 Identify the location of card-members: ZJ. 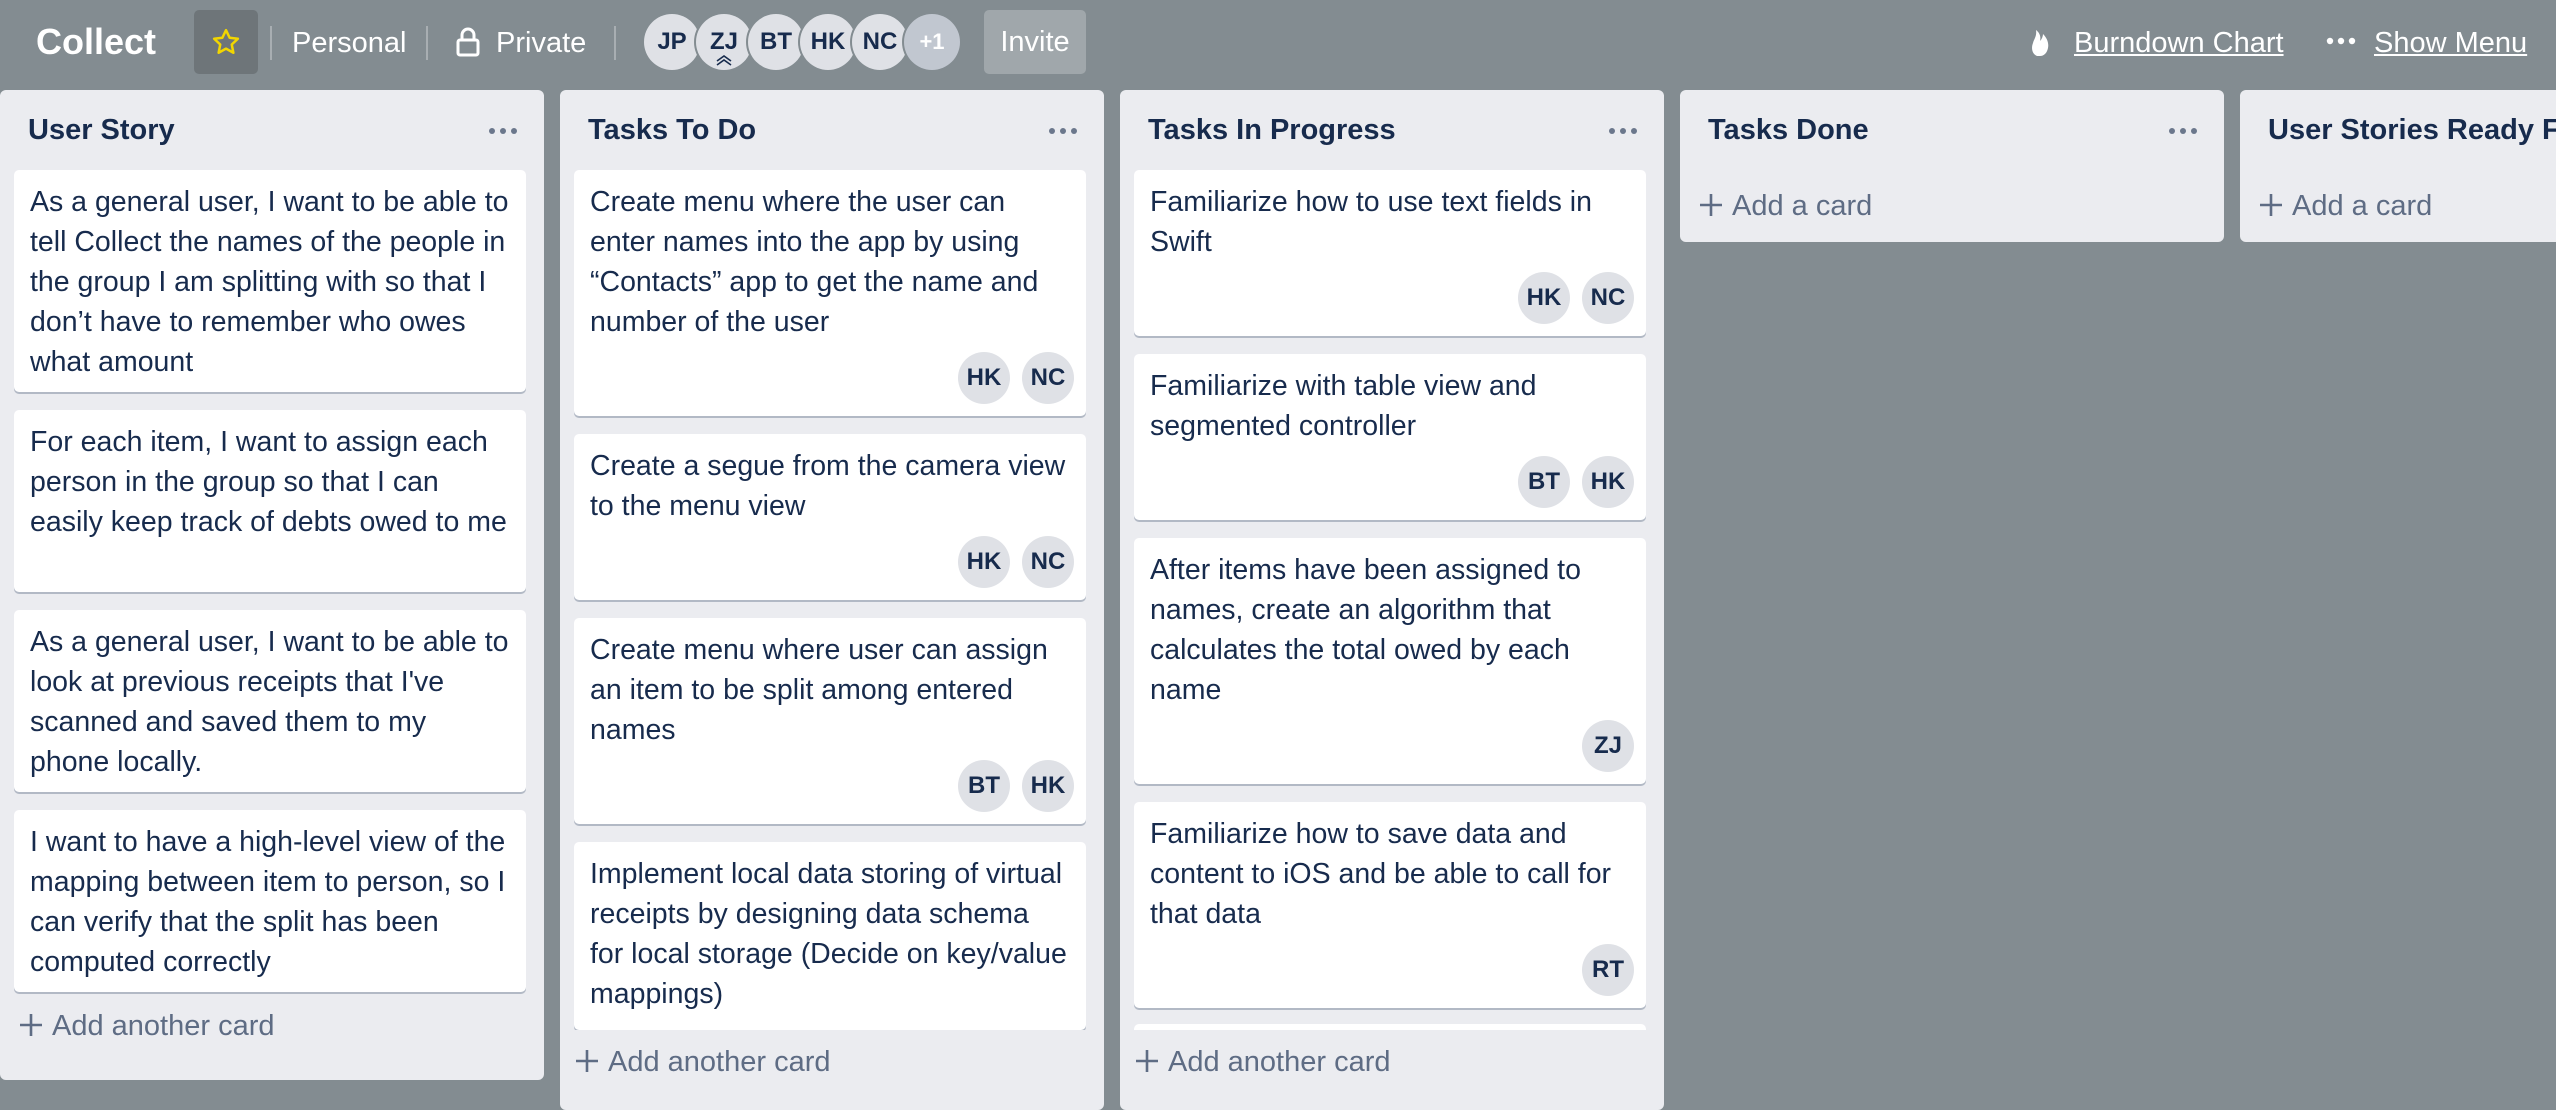
(1608, 746).